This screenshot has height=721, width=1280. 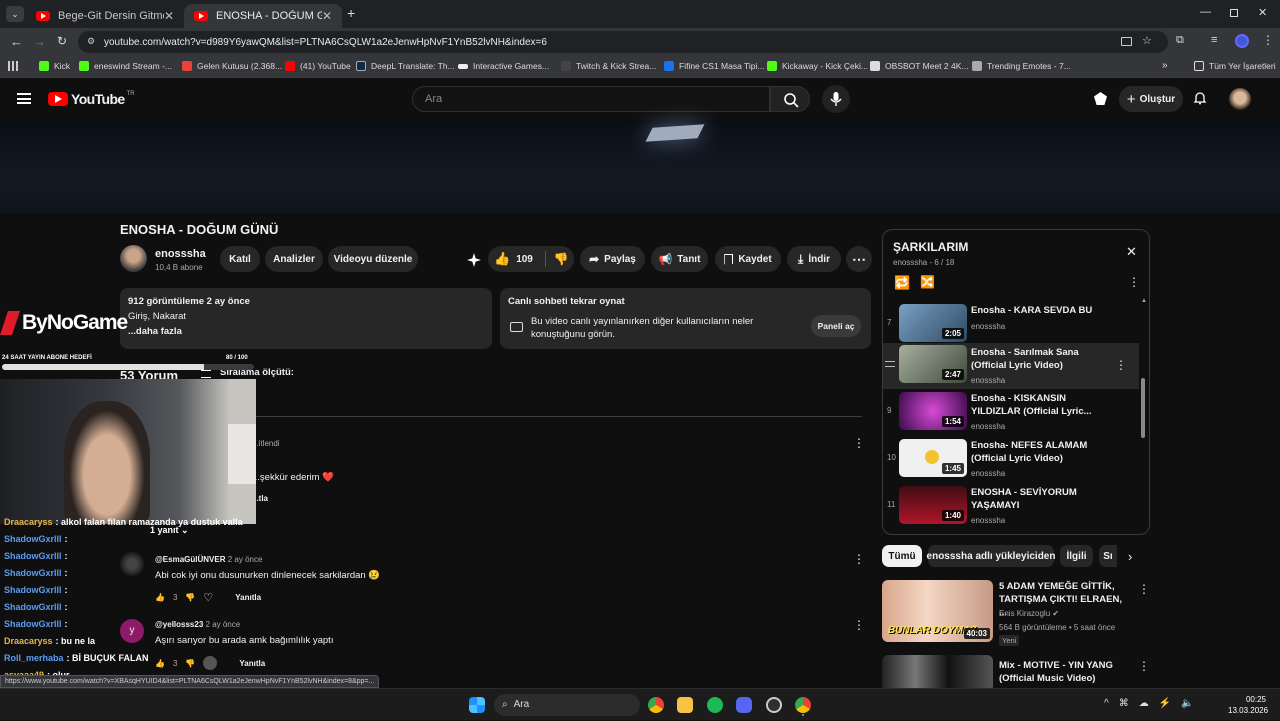 What do you see at coordinates (294, 259) in the screenshot?
I see `analytics-button: Analizler` at bounding box center [294, 259].